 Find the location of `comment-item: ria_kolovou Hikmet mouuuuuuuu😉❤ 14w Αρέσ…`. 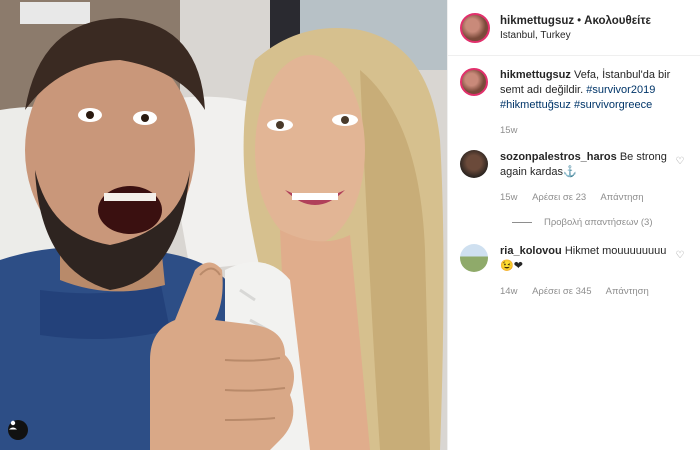

comment-item: ria_kolovou Hikmet mouuuuuuuu😉❤ 14w Αρέσ… is located at coordinates (574, 271).